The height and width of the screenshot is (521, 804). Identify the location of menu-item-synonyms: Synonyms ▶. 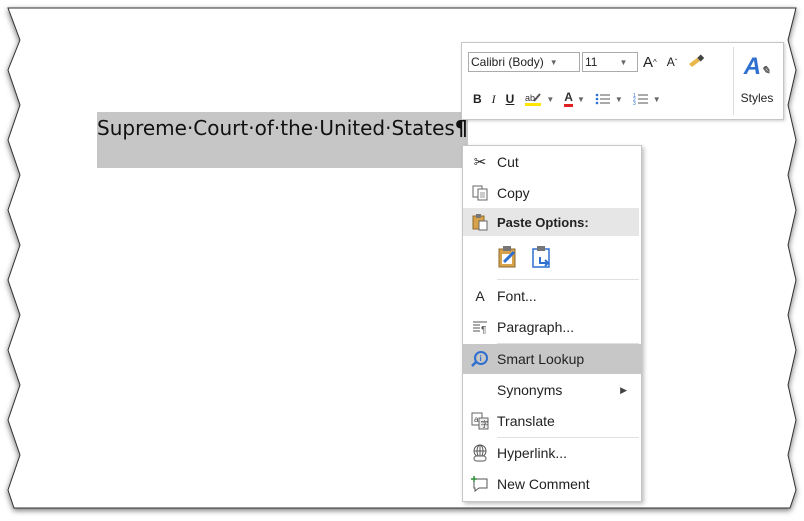
(552, 390).